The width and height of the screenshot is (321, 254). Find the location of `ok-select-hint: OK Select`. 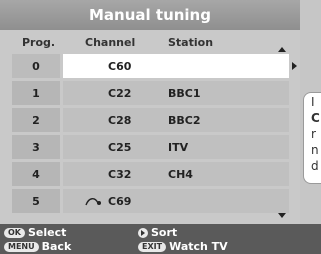

ok-select-hint: OK Select is located at coordinates (35, 232).